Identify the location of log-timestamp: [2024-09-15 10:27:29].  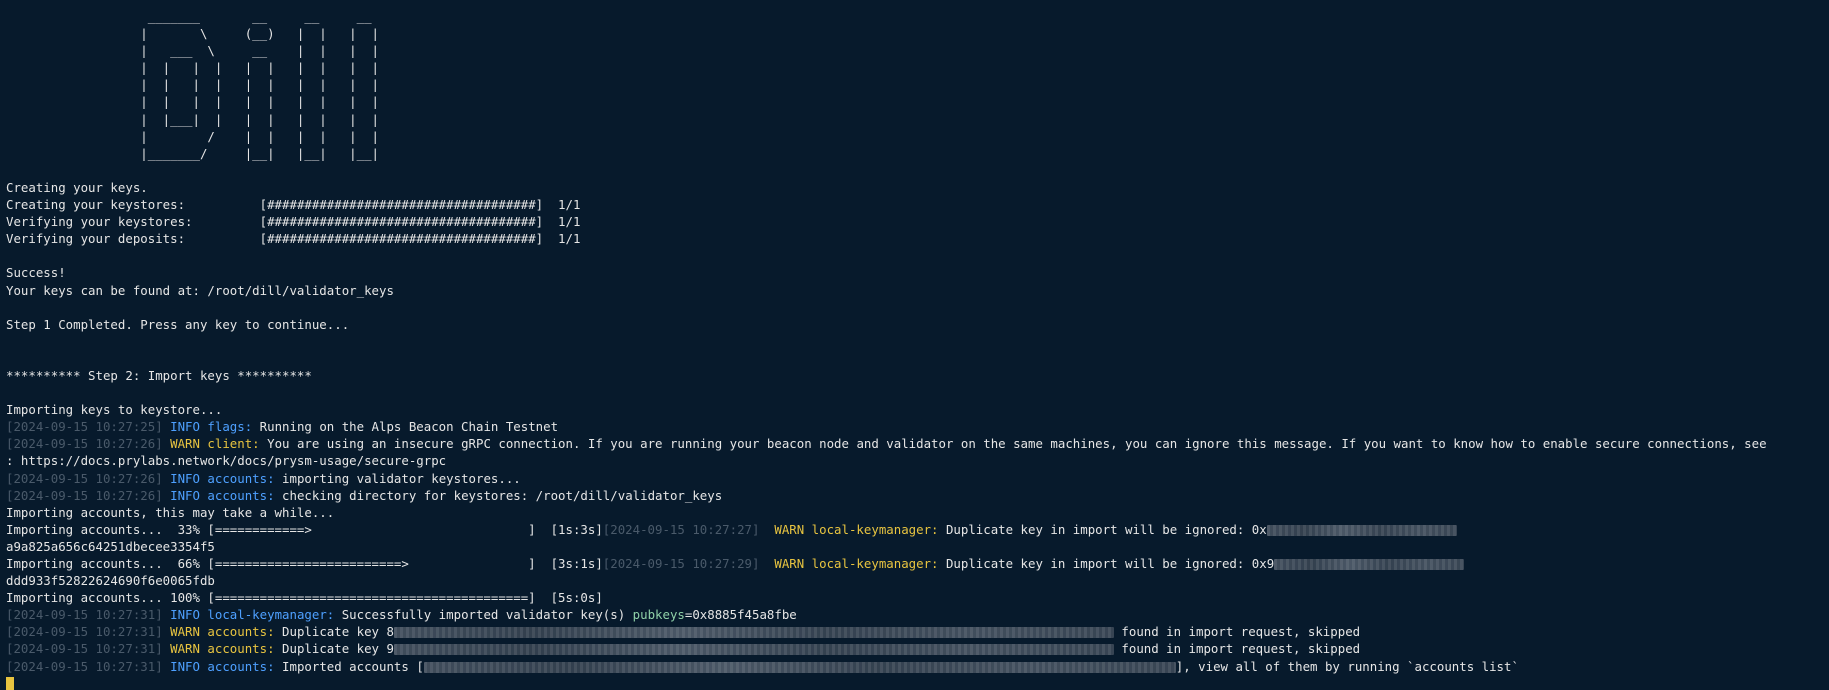
(681, 563).